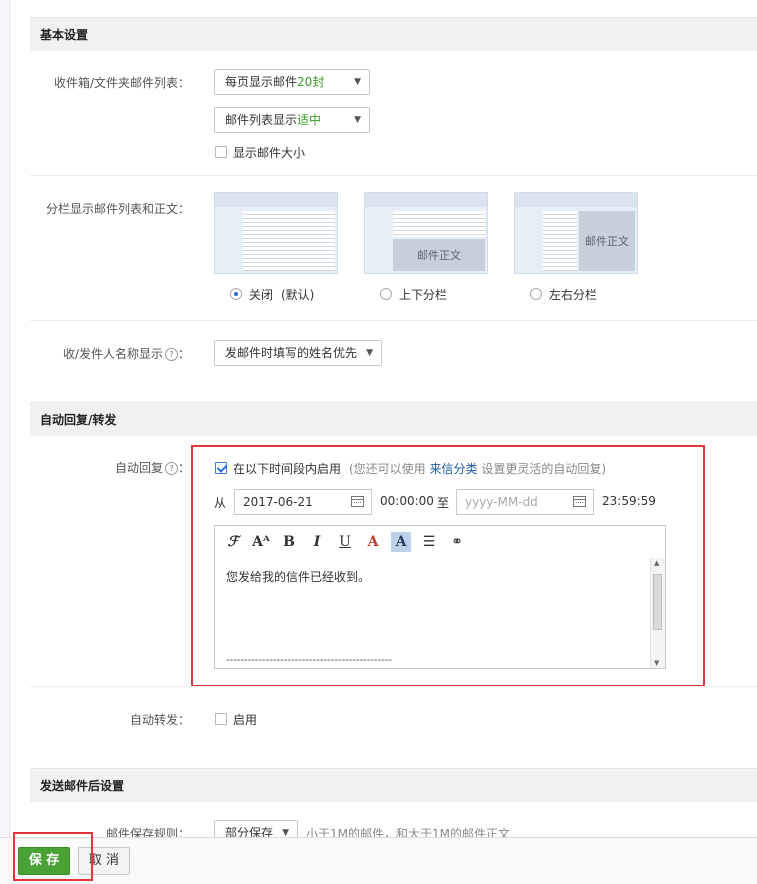 The width and height of the screenshot is (757, 884). What do you see at coordinates (573, 295) in the screenshot?
I see `split-vertical-label: 左右分栏` at bounding box center [573, 295].